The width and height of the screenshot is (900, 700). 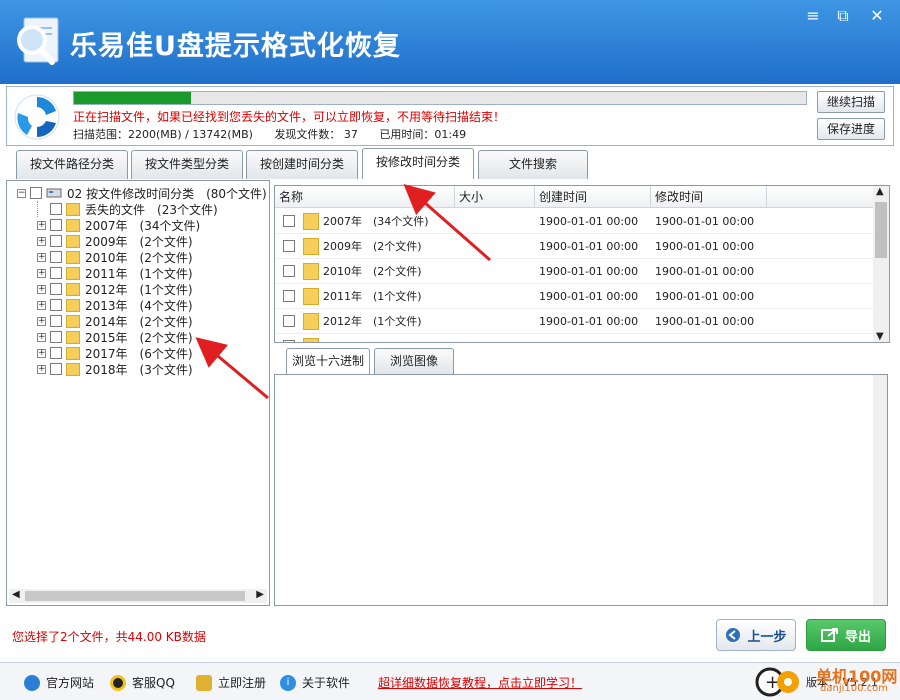 What do you see at coordinates (418, 163) in the screenshot?
I see `tab-by-modified: 按修改时间分类` at bounding box center [418, 163].